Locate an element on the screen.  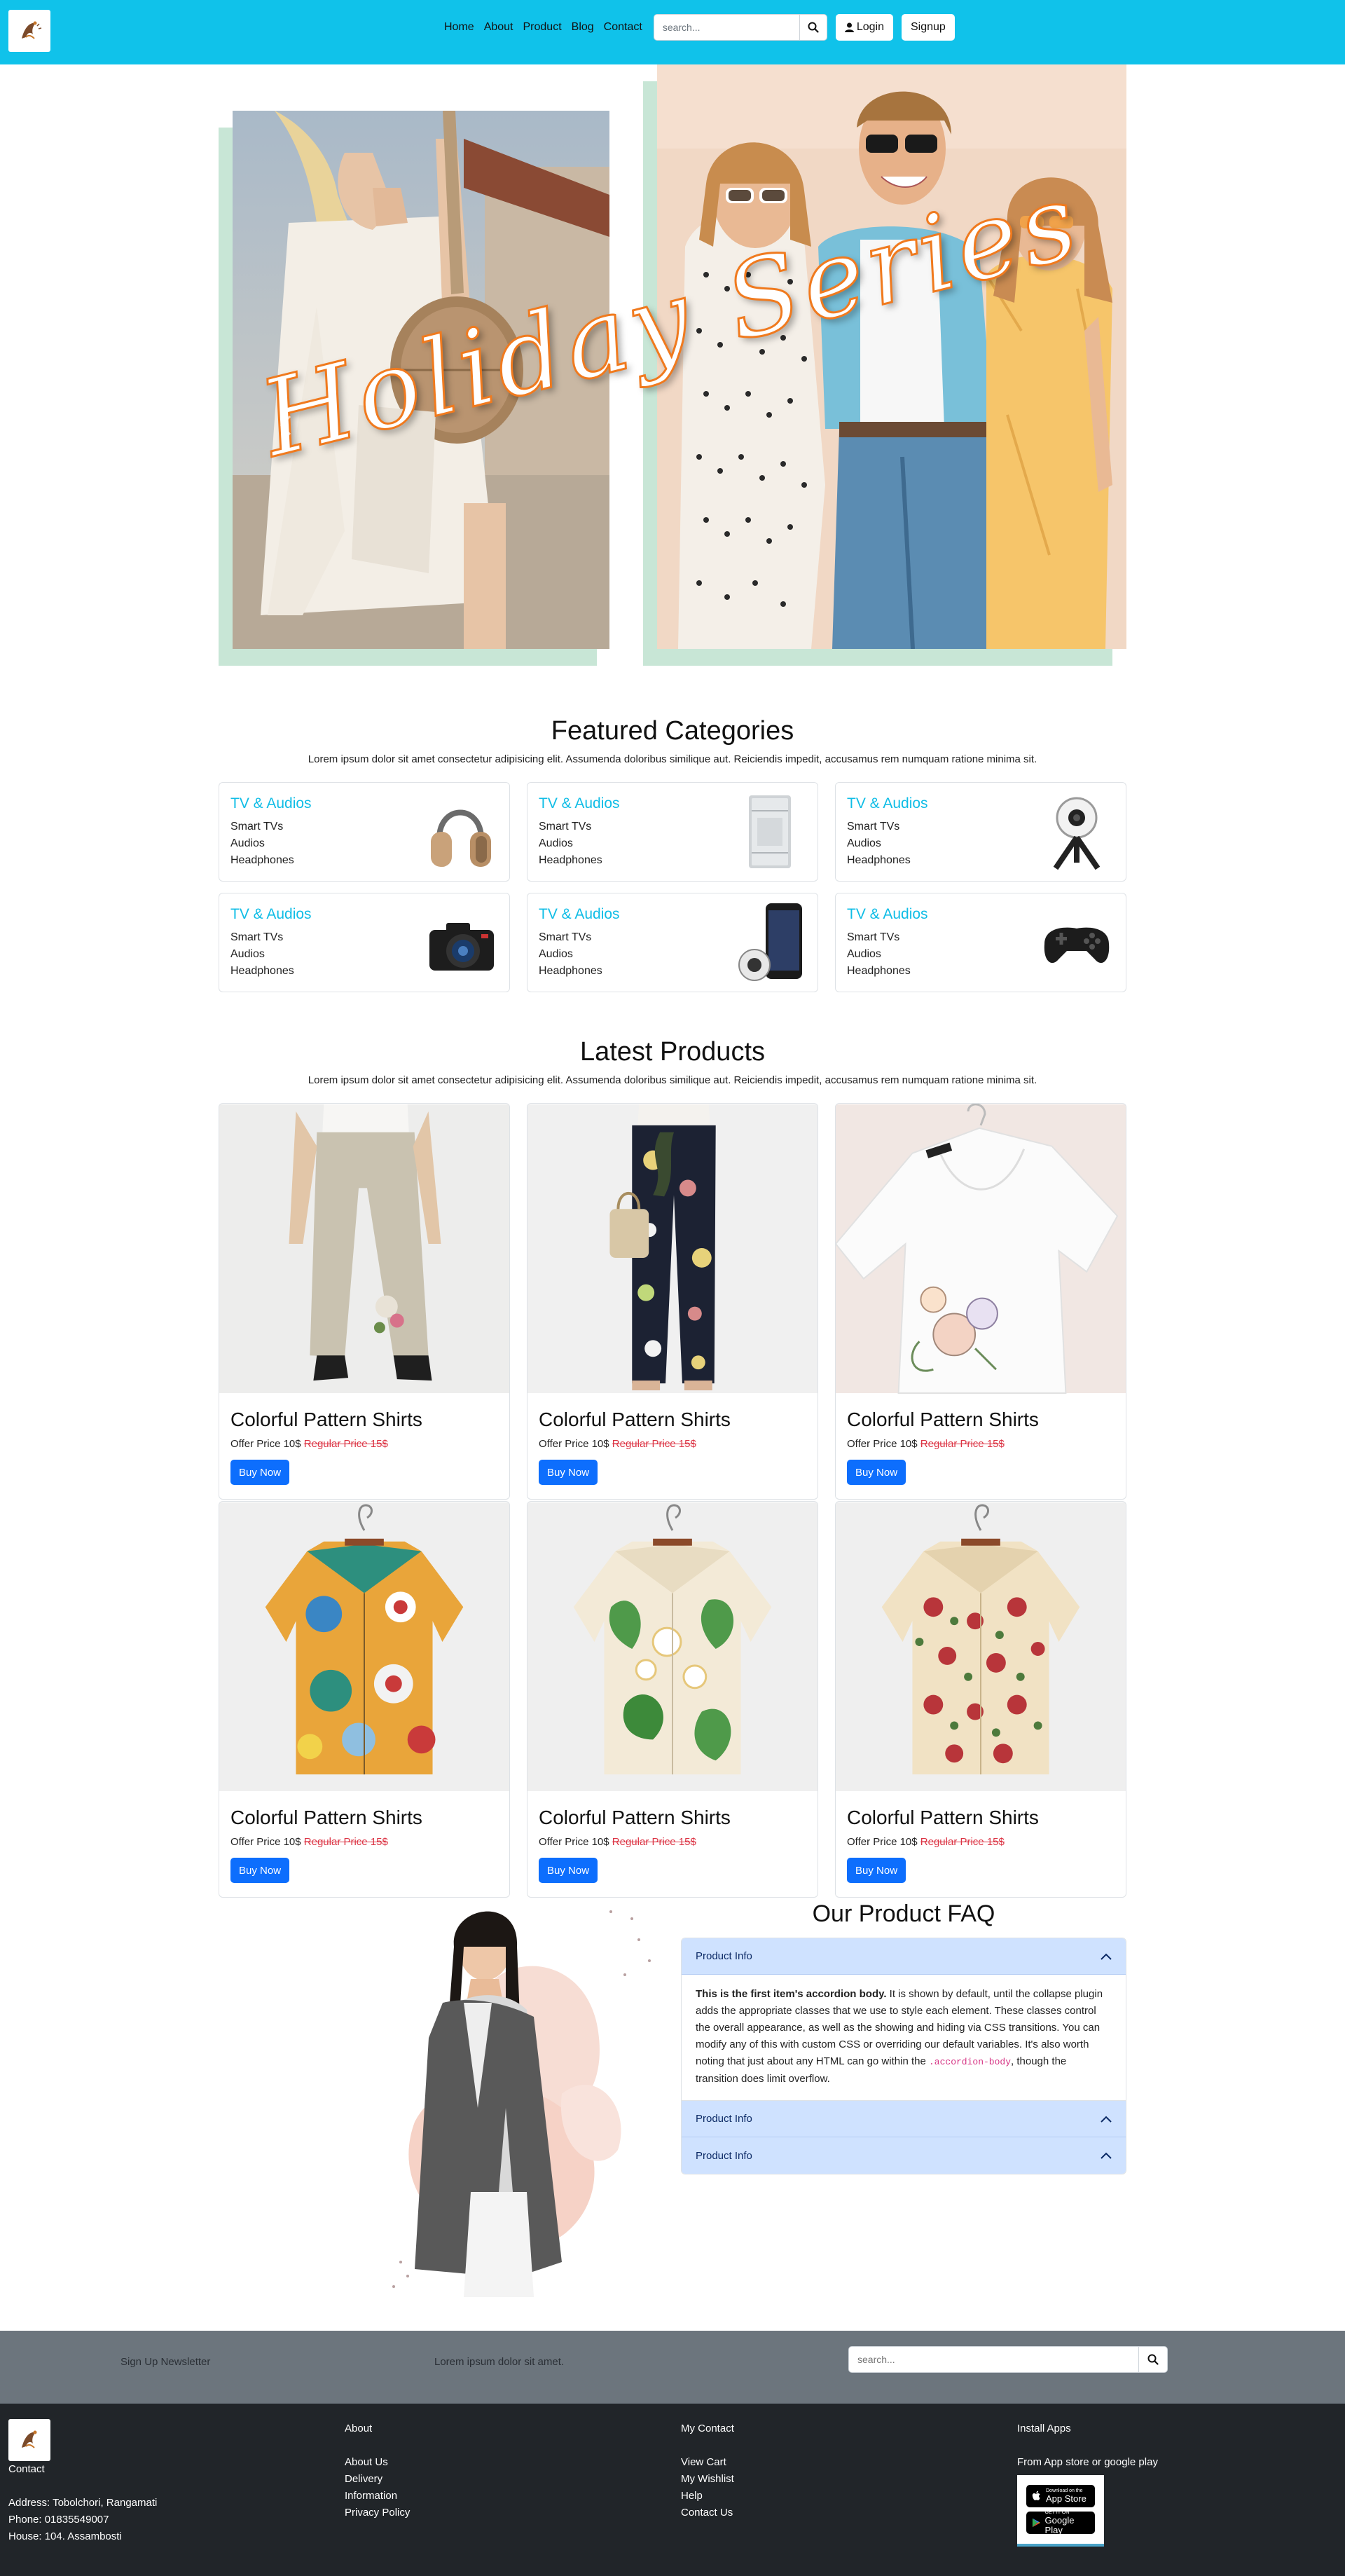
footer-phone: Phone: 01835549007 is located at coordinates (58, 2520).